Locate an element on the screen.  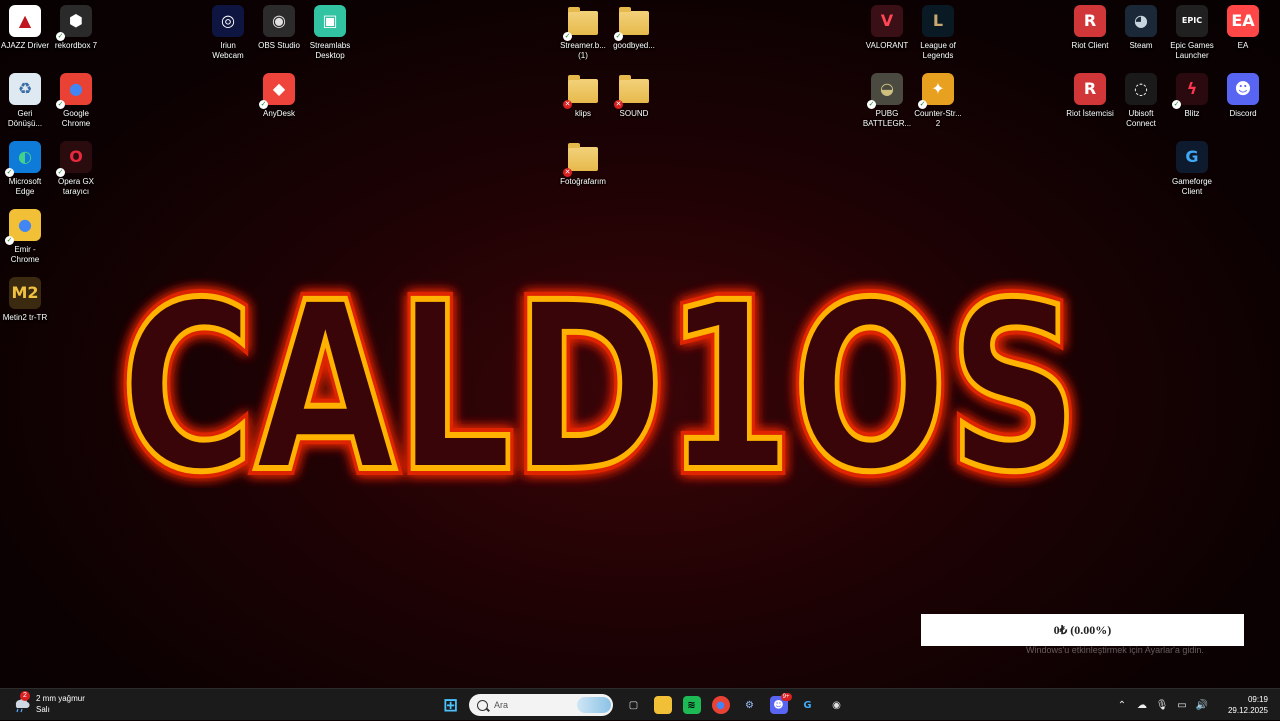
app-glyph: ▣ is located at coordinates (330, 20).